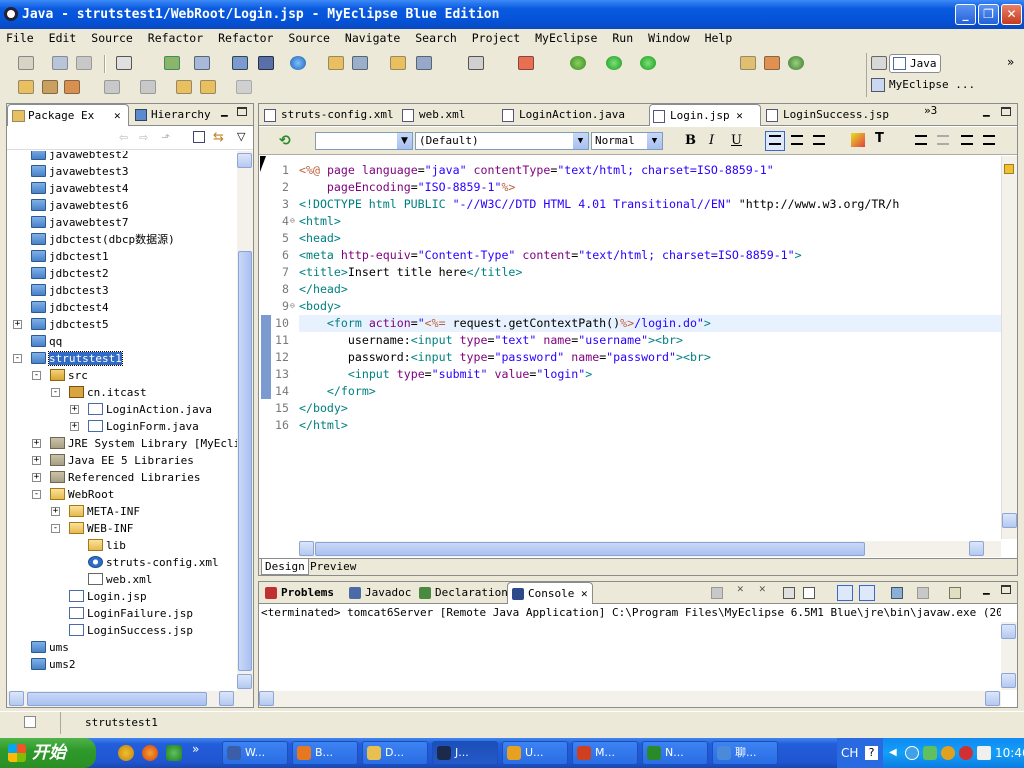 The height and width of the screenshot is (768, 1024). What do you see at coordinates (986, 588) in the screenshot?
I see `console-minimize-icon: ▁` at bounding box center [986, 588].